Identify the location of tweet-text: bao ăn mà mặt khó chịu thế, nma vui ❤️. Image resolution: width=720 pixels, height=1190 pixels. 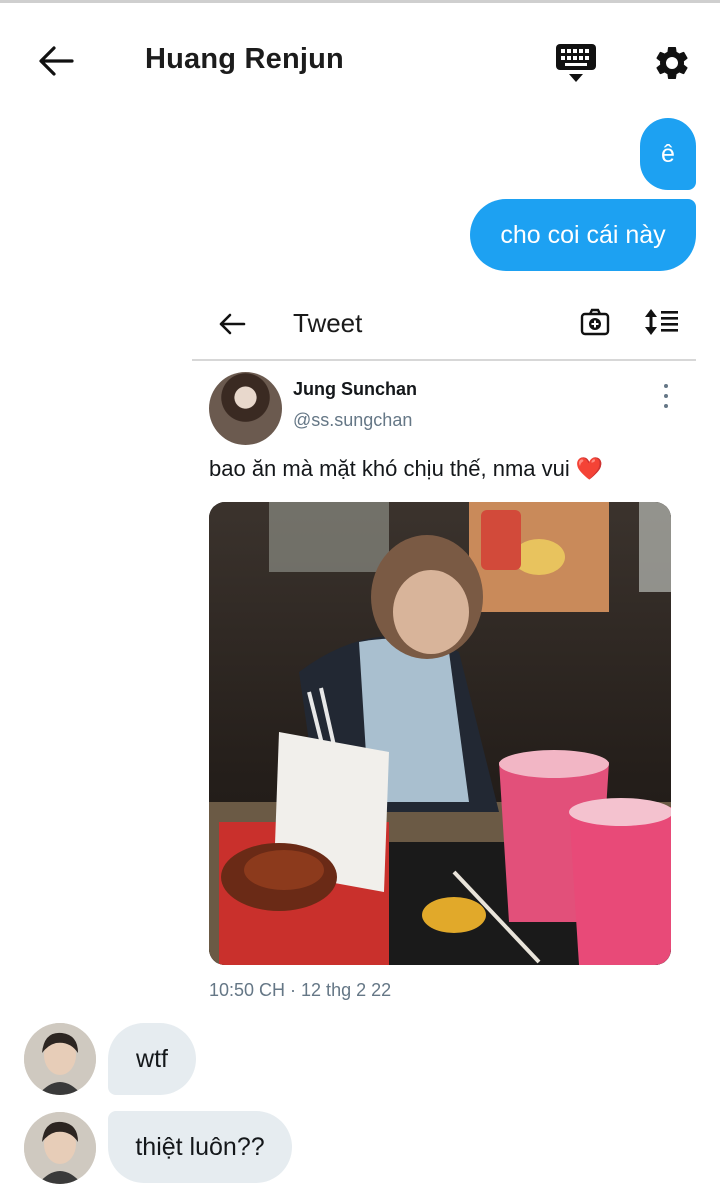
(406, 469).